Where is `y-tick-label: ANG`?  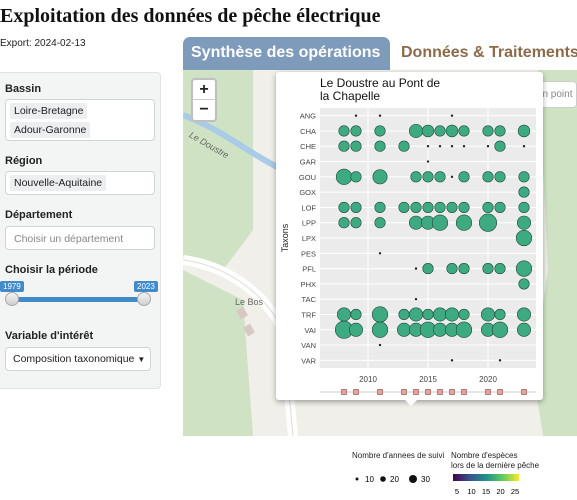 y-tick-label: ANG is located at coordinates (308, 116).